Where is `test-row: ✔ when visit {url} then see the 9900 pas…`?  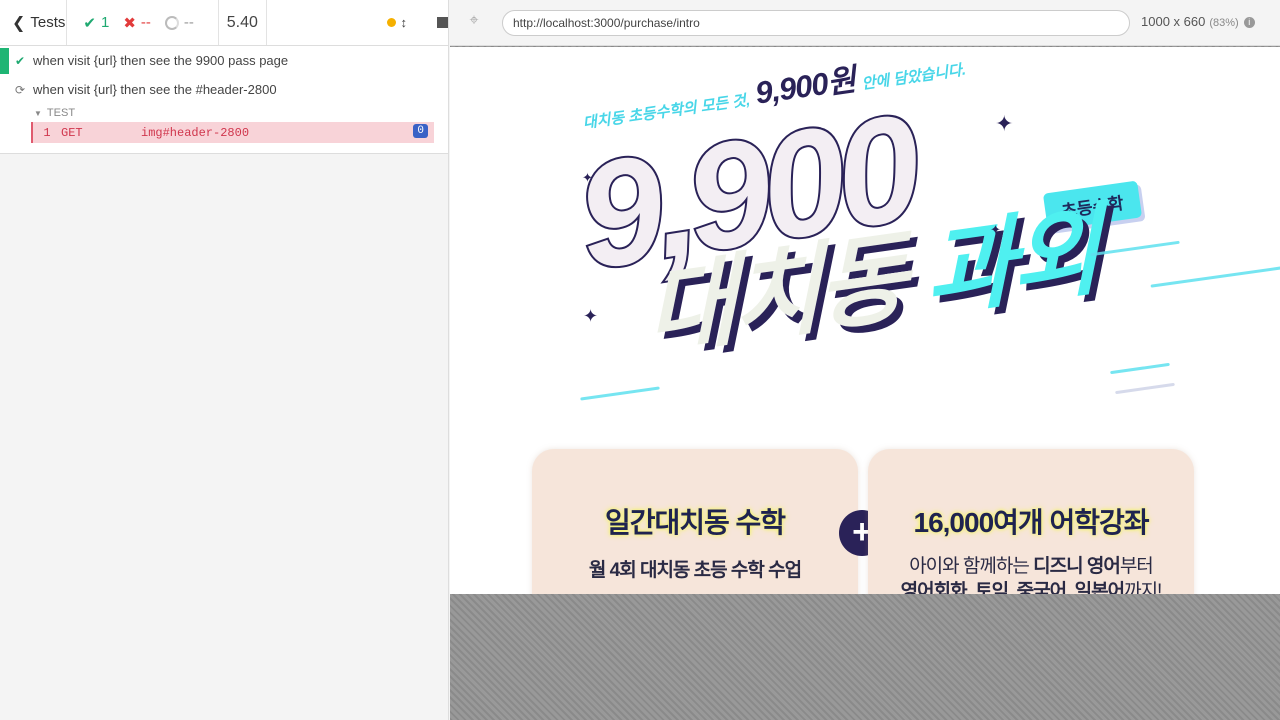 test-row: ✔ when visit {url} then see the 9900 pas… is located at coordinates (224, 60).